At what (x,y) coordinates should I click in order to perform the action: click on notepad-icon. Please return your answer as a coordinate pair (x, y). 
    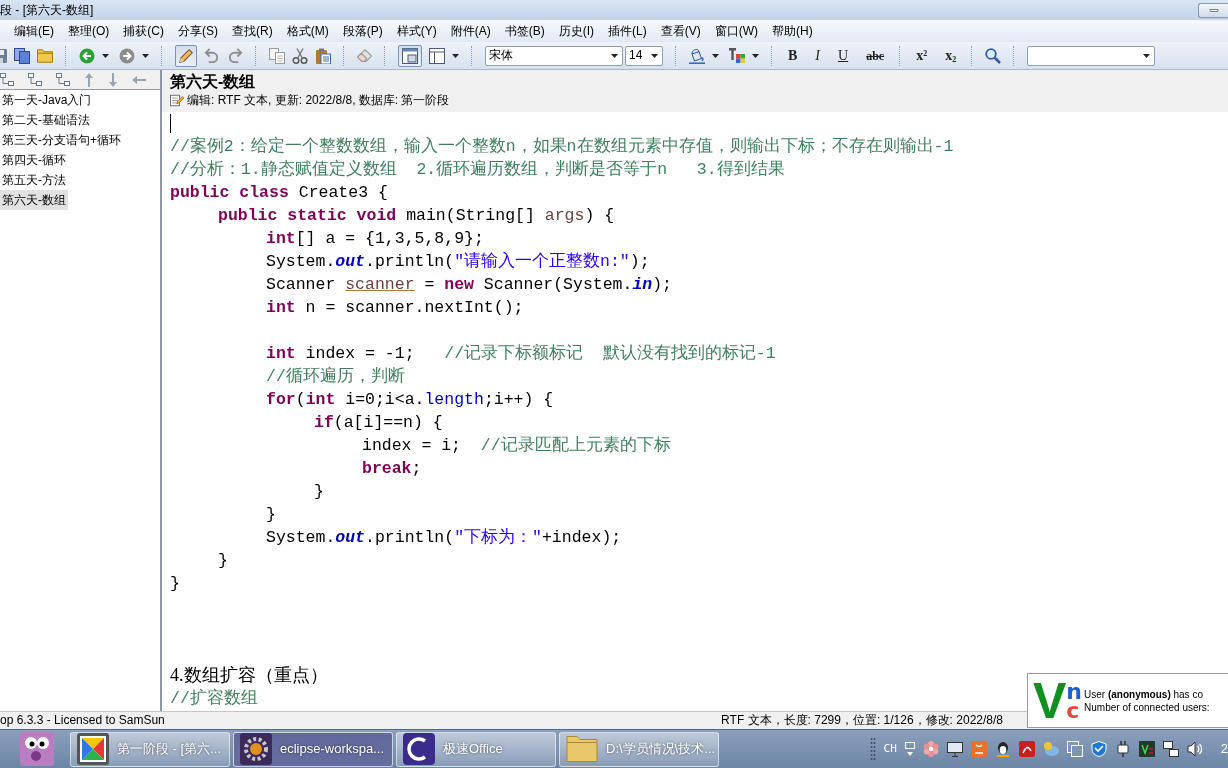
    Looking at the image, I should click on (177, 100).